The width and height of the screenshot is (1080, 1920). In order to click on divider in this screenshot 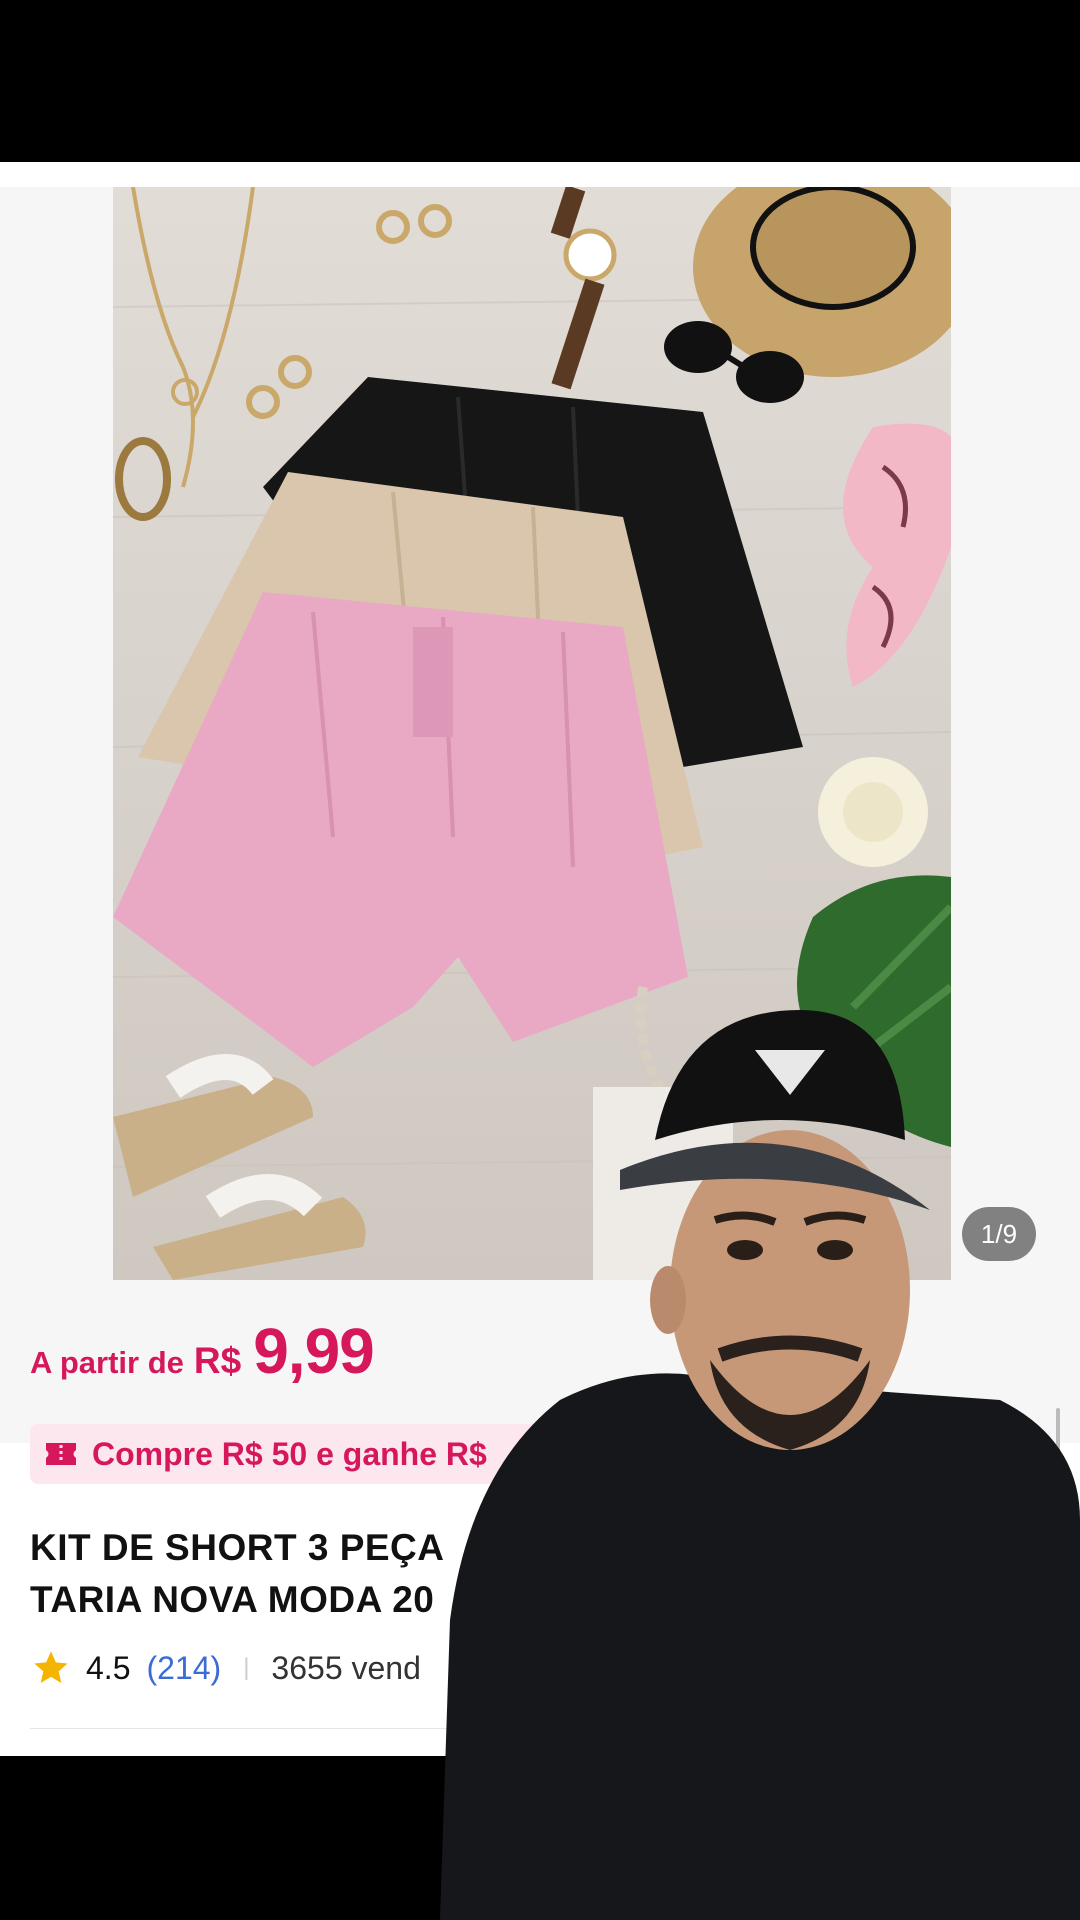, I will do `click(540, 1728)`.